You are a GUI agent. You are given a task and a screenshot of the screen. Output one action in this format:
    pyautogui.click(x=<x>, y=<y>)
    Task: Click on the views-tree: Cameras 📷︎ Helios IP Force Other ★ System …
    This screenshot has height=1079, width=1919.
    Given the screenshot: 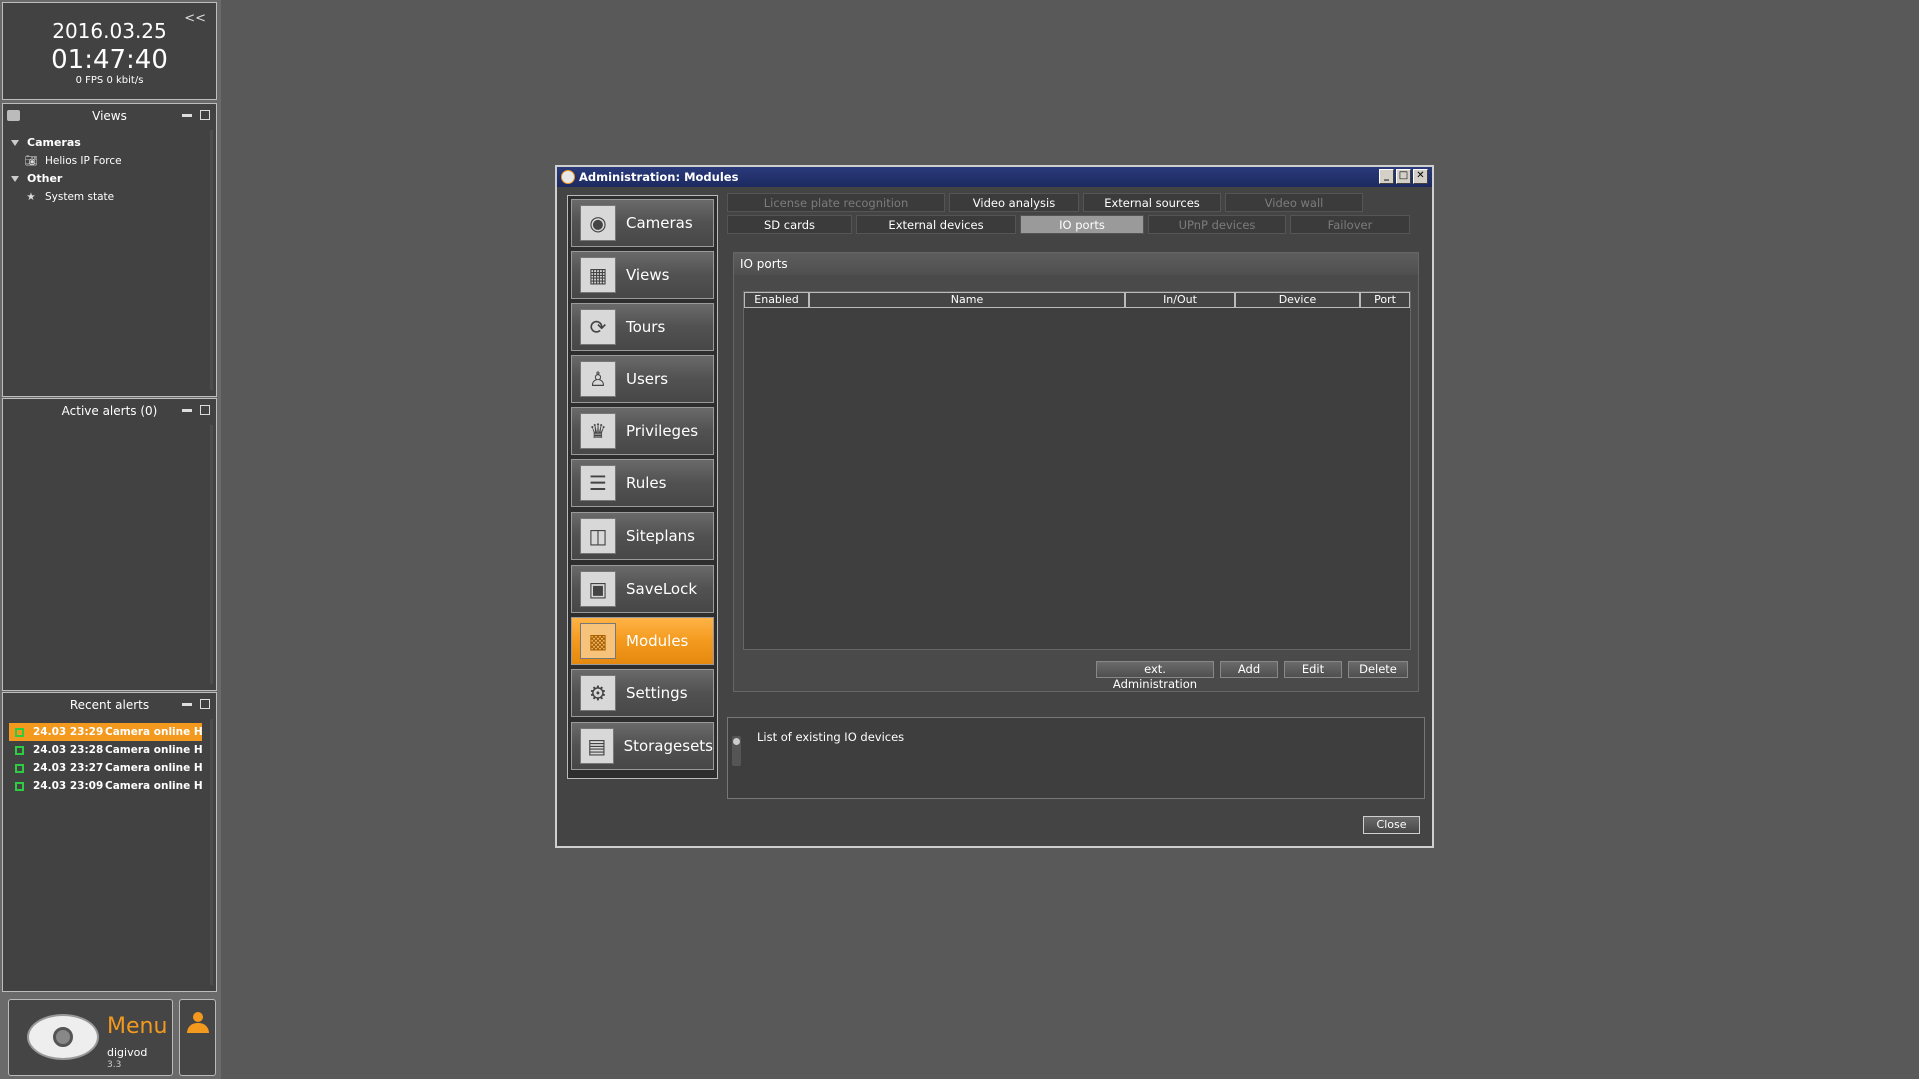 What is the action you would take?
    pyautogui.click(x=66, y=170)
    